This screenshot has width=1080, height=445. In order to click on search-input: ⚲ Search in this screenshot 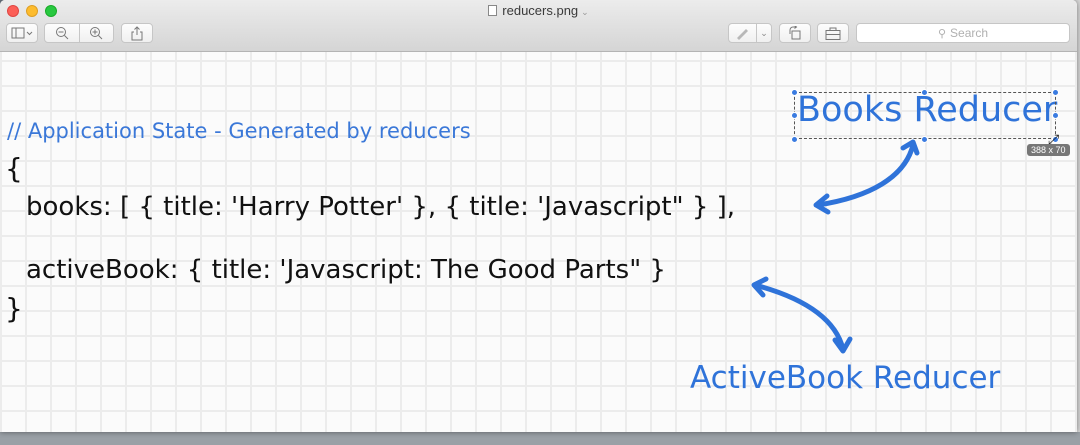, I will do `click(963, 33)`.